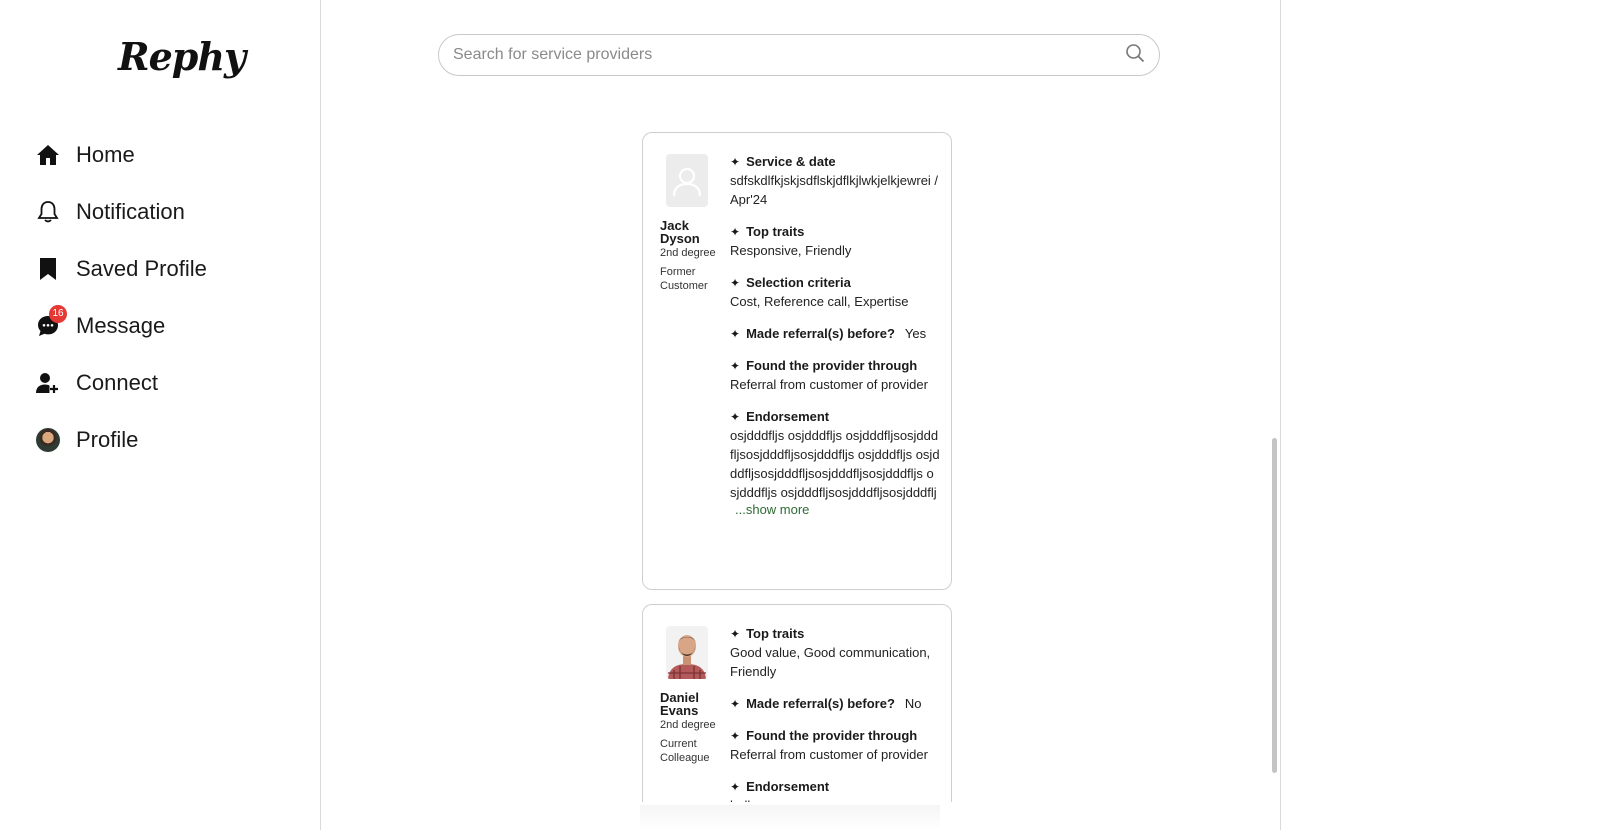  I want to click on avatar-wrapper, so click(48, 440).